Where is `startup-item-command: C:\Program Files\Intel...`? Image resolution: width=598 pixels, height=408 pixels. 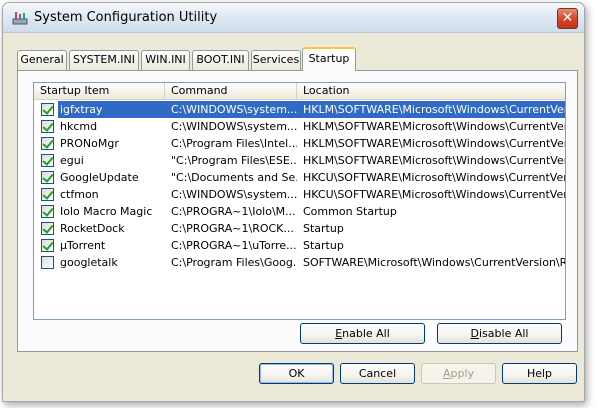 startup-item-command: C:\Program Files\Intel... is located at coordinates (234, 143).